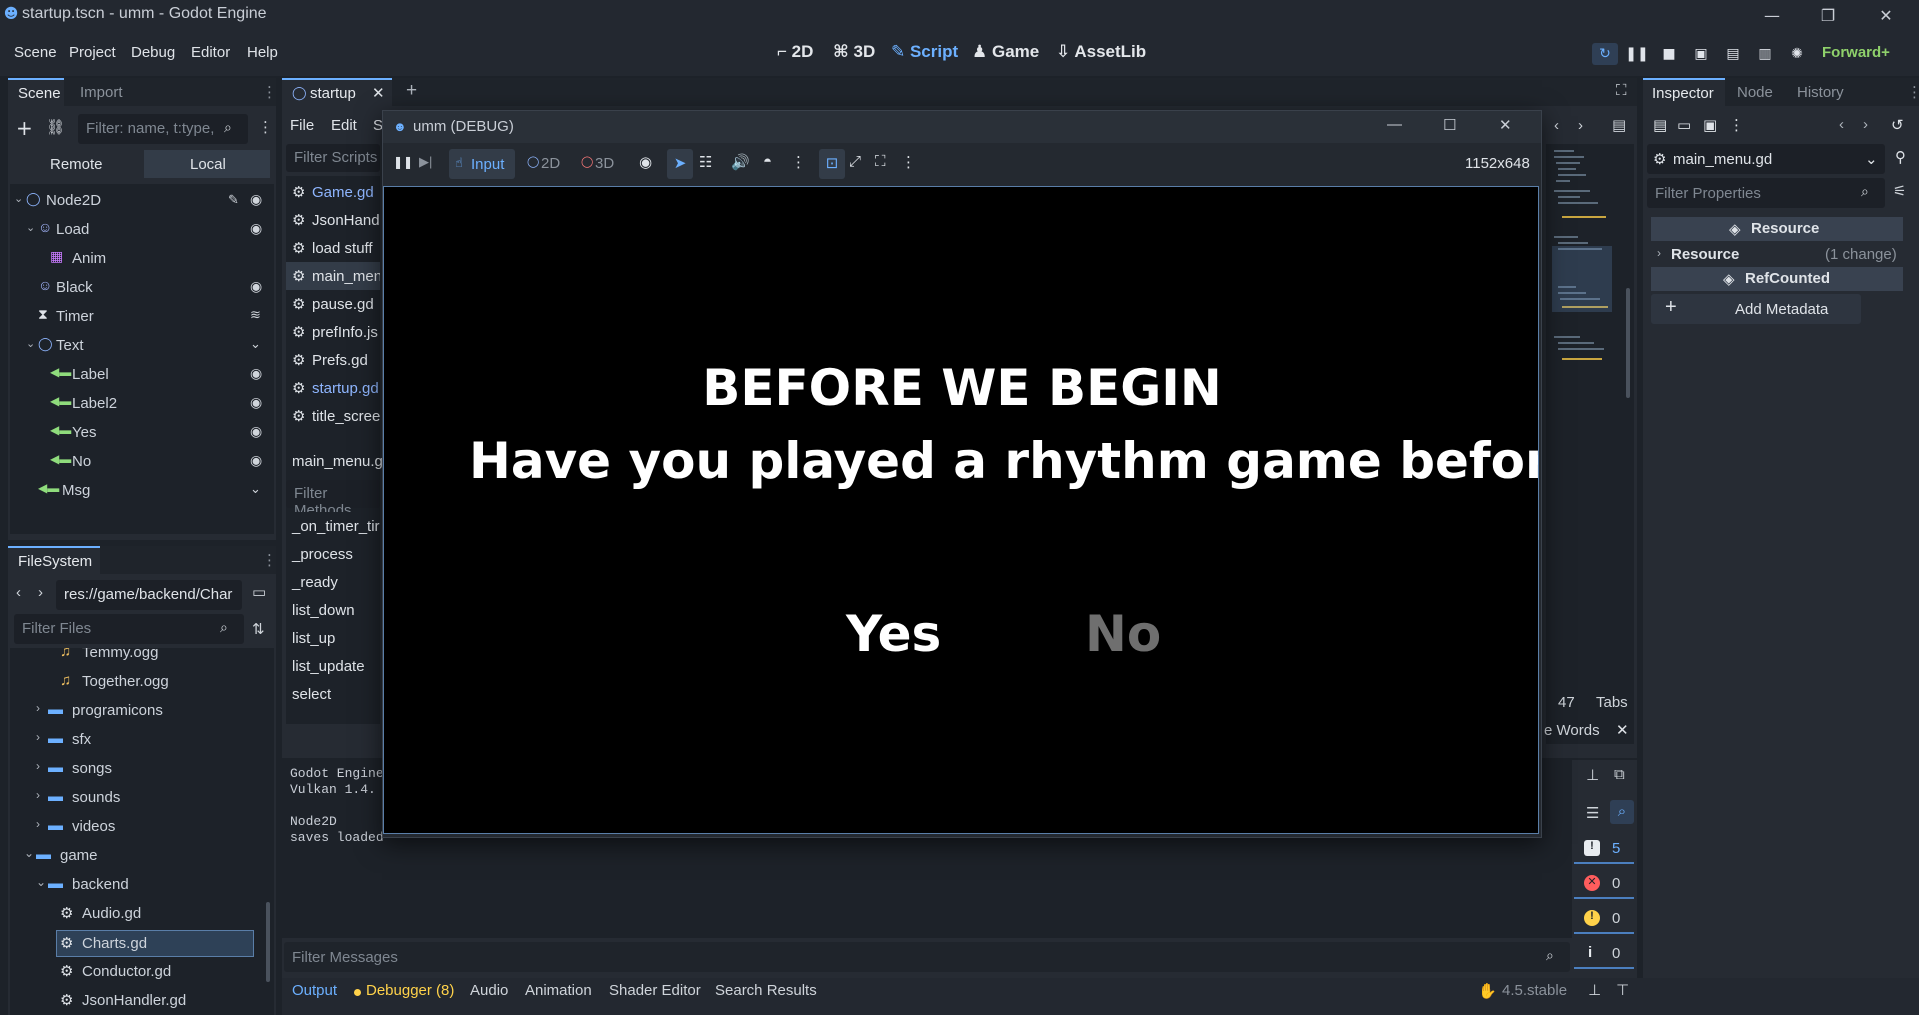 This screenshot has height=1015, width=1919. What do you see at coordinates (142, 374) in the screenshot?
I see `tree-item-label-node: ◀▬ Label ◉` at bounding box center [142, 374].